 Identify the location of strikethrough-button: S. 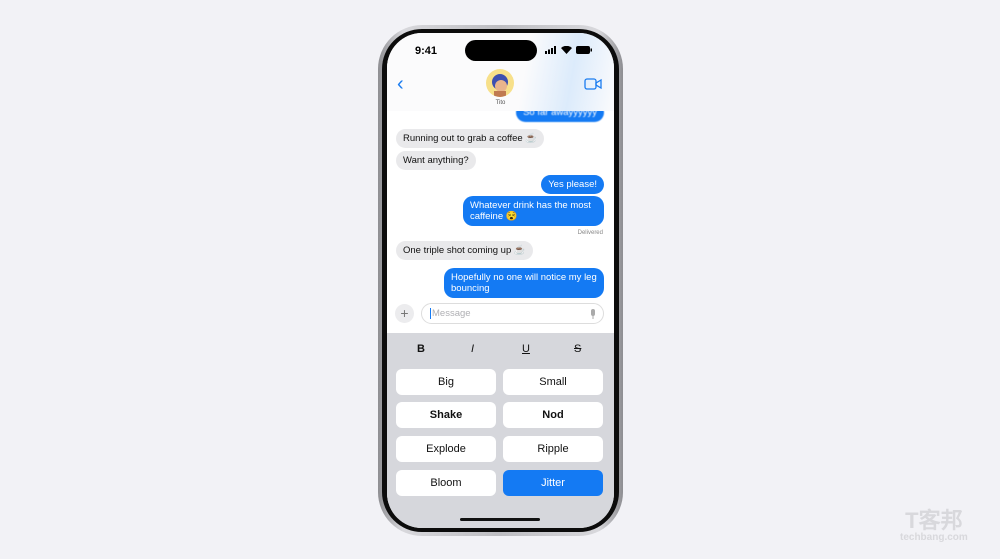
(577, 349).